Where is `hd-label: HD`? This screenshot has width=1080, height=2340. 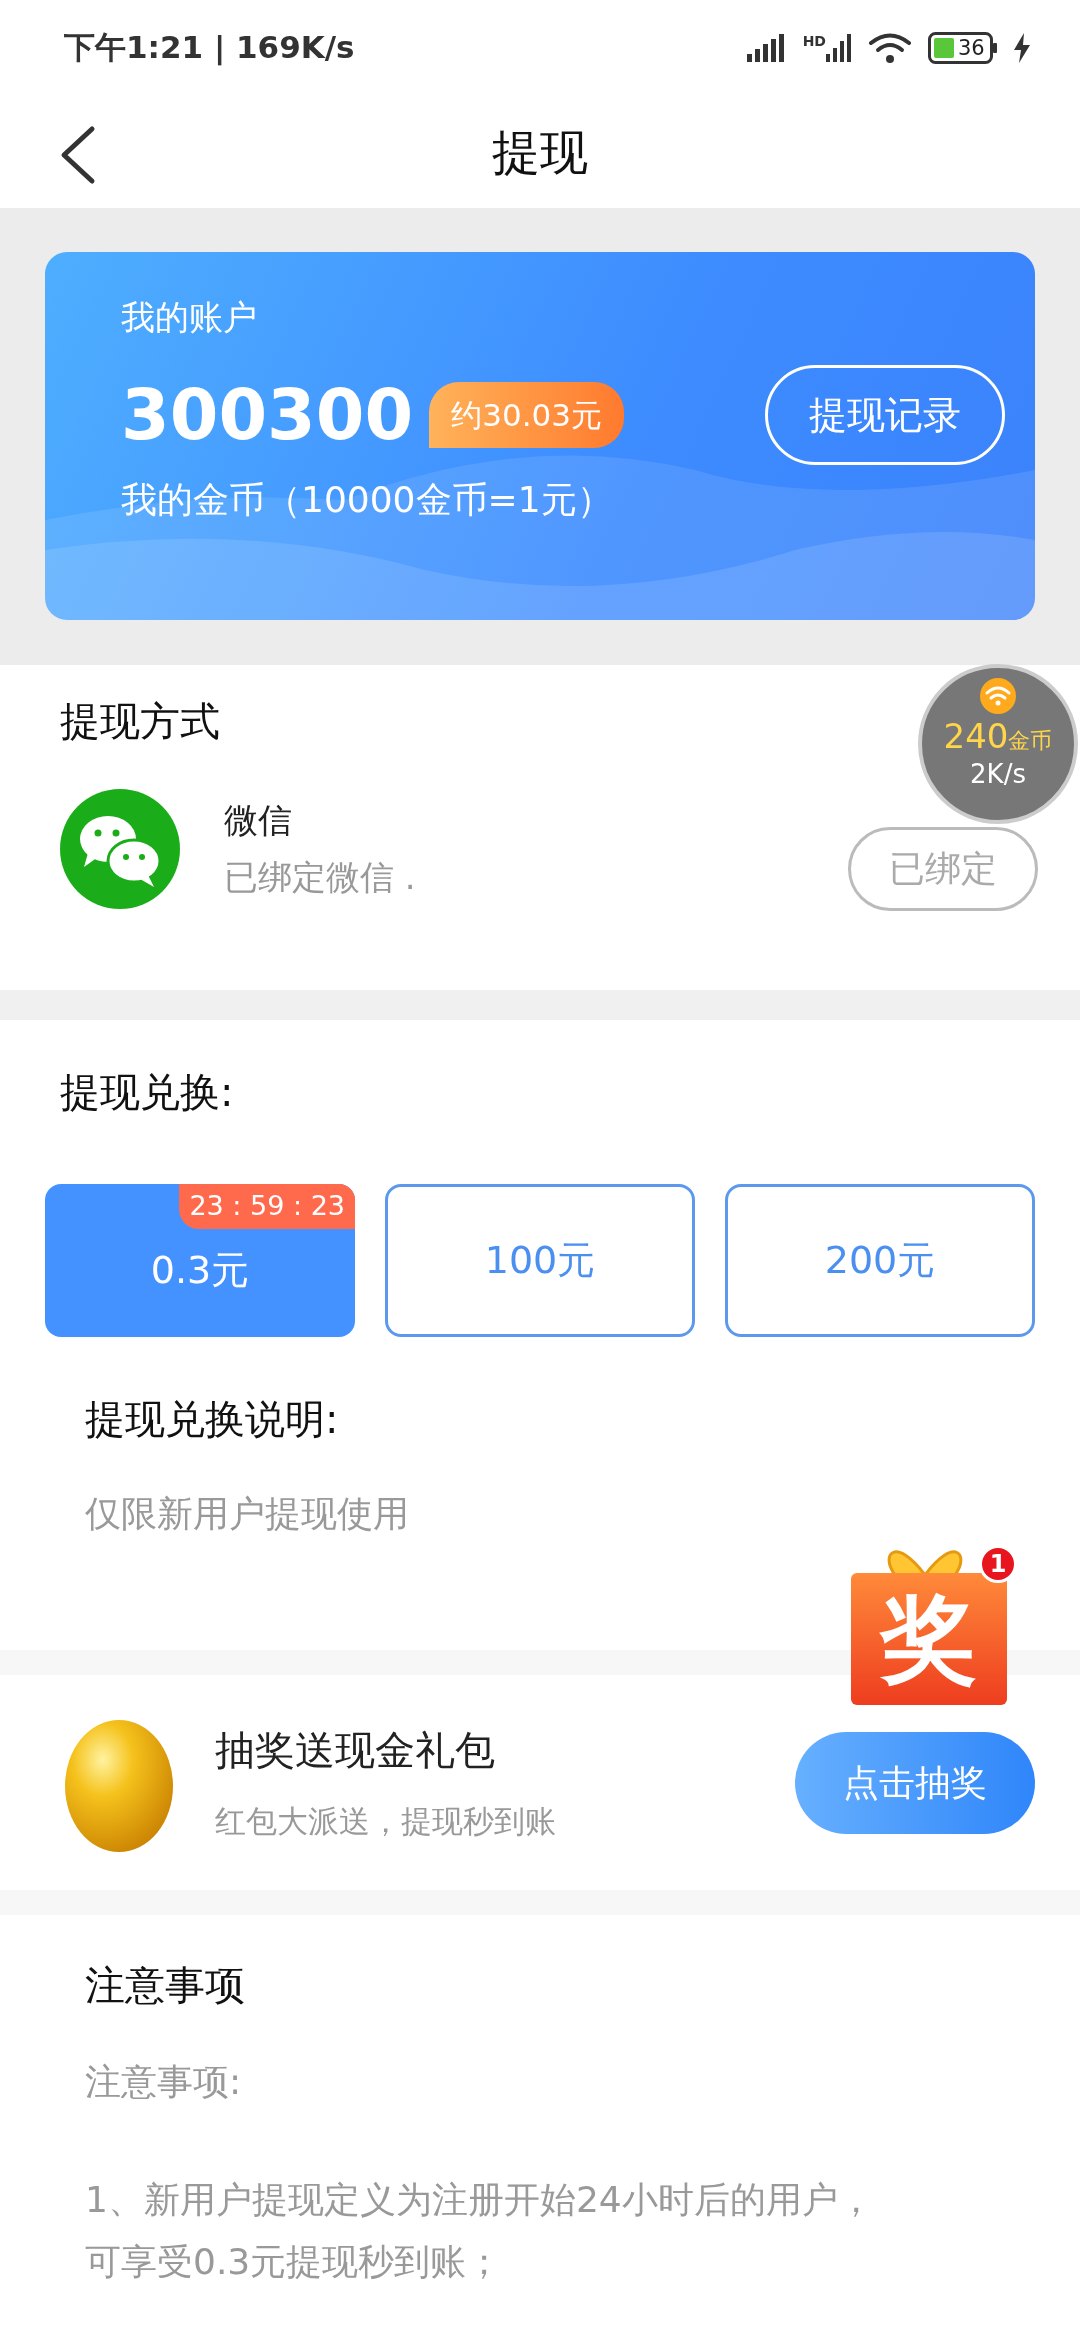 hd-label: HD is located at coordinates (814, 40).